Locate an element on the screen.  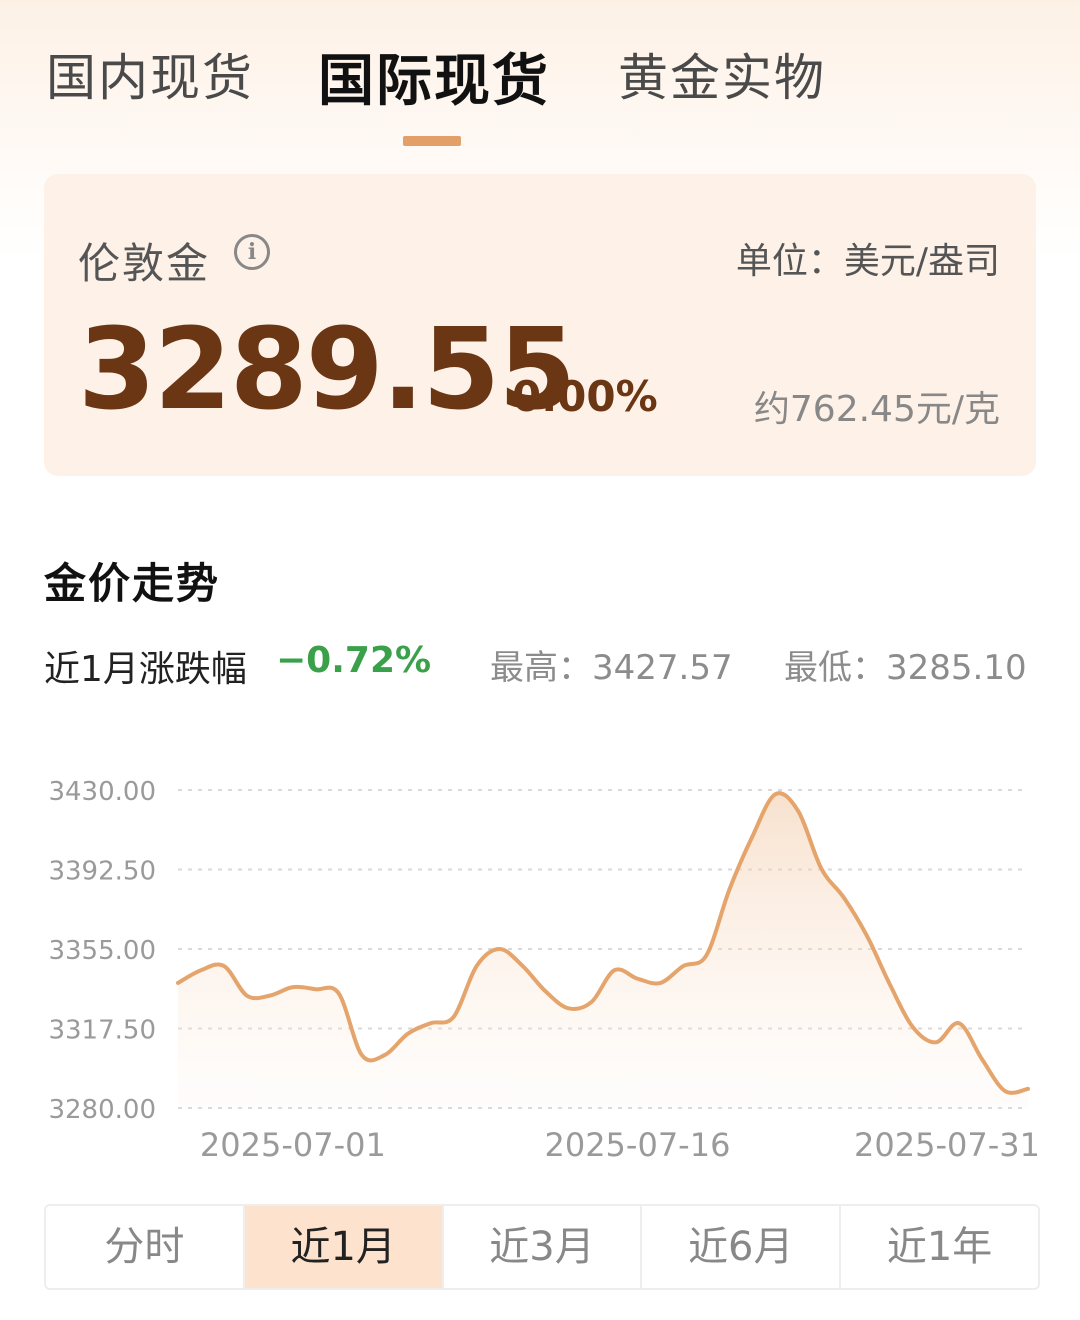
tab-domestic-spot: 国内现货 is located at coordinates (150, 74).